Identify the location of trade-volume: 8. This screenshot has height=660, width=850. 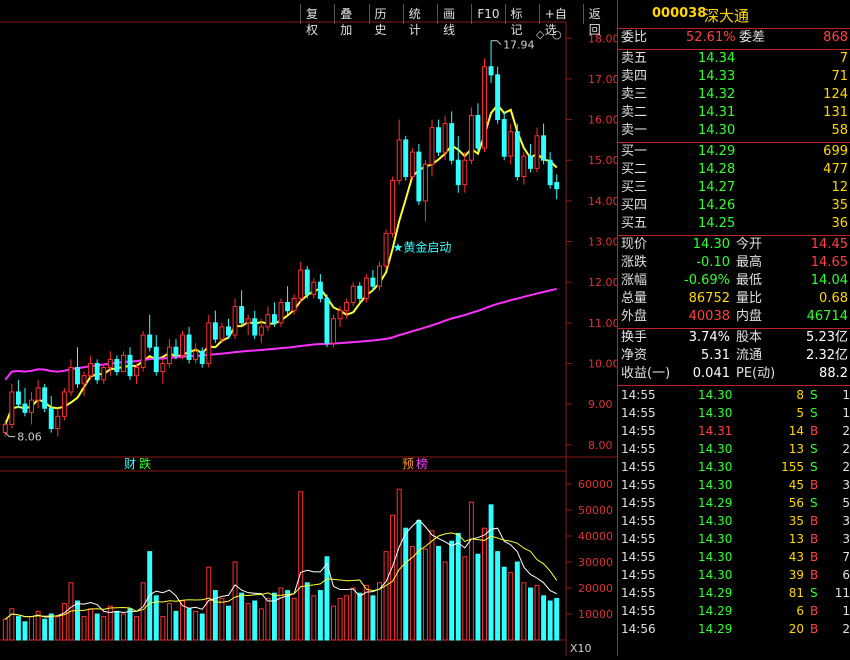
(800, 395).